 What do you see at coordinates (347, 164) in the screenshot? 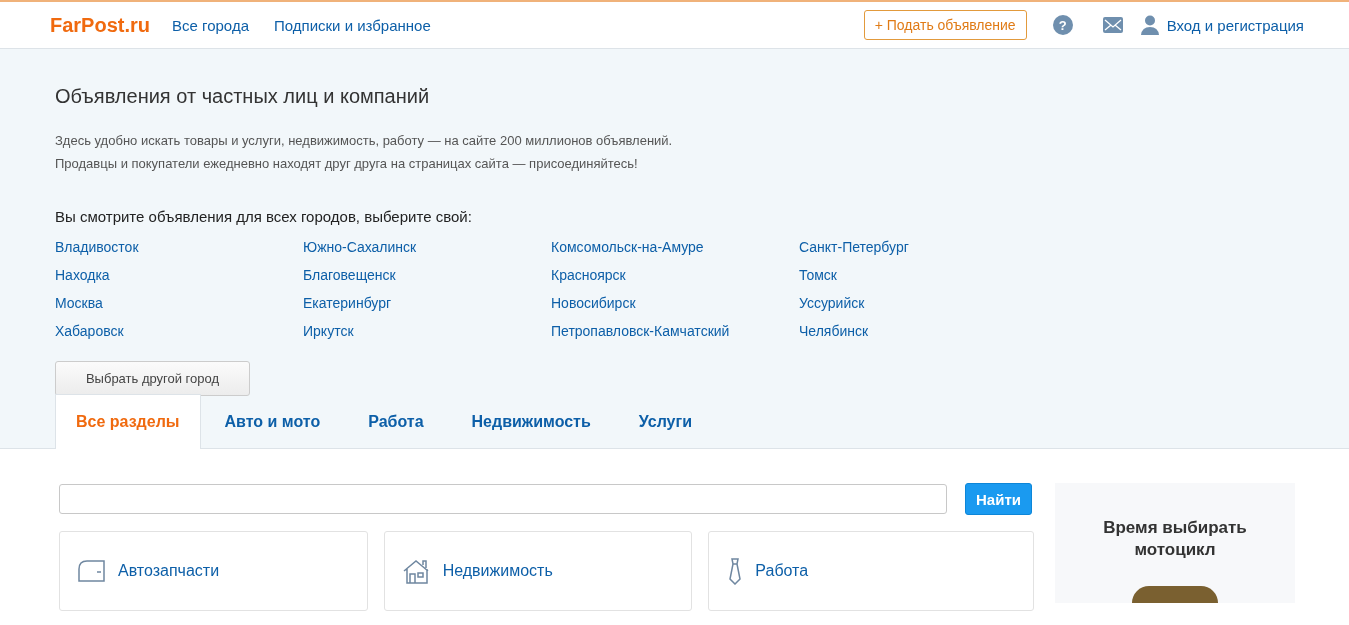
I see `hero-text: Продавцы и покупатели ежедневно находят друг друга на страницах сайта — присоединяйтесь!` at bounding box center [347, 164].